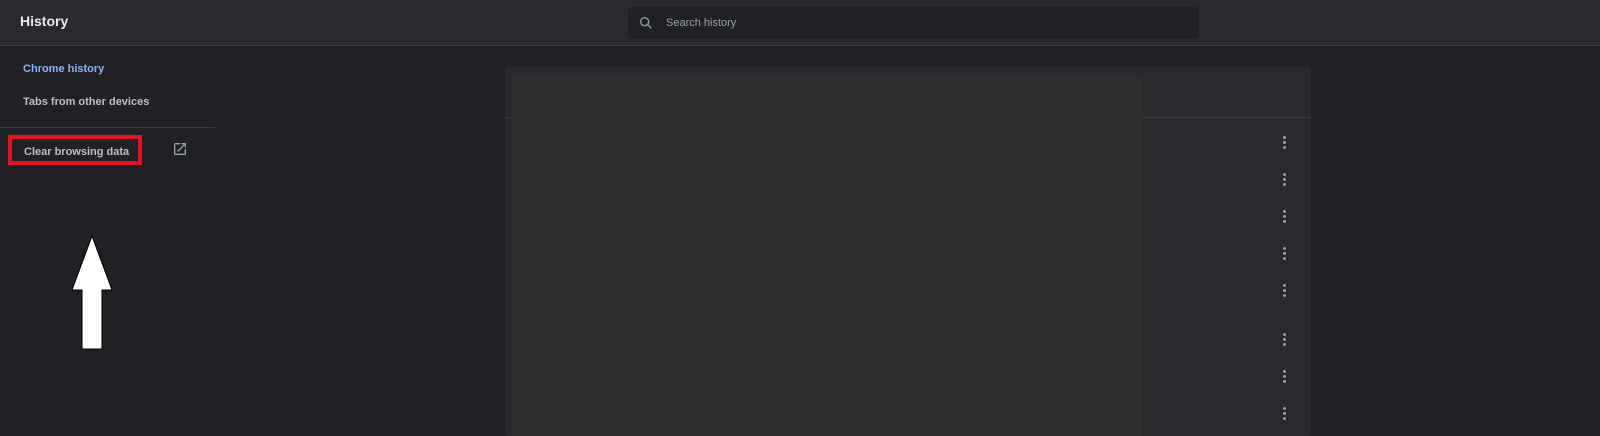 The width and height of the screenshot is (1600, 436). Describe the element at coordinates (92, 292) in the screenshot. I see `up-arrow-icon` at that location.